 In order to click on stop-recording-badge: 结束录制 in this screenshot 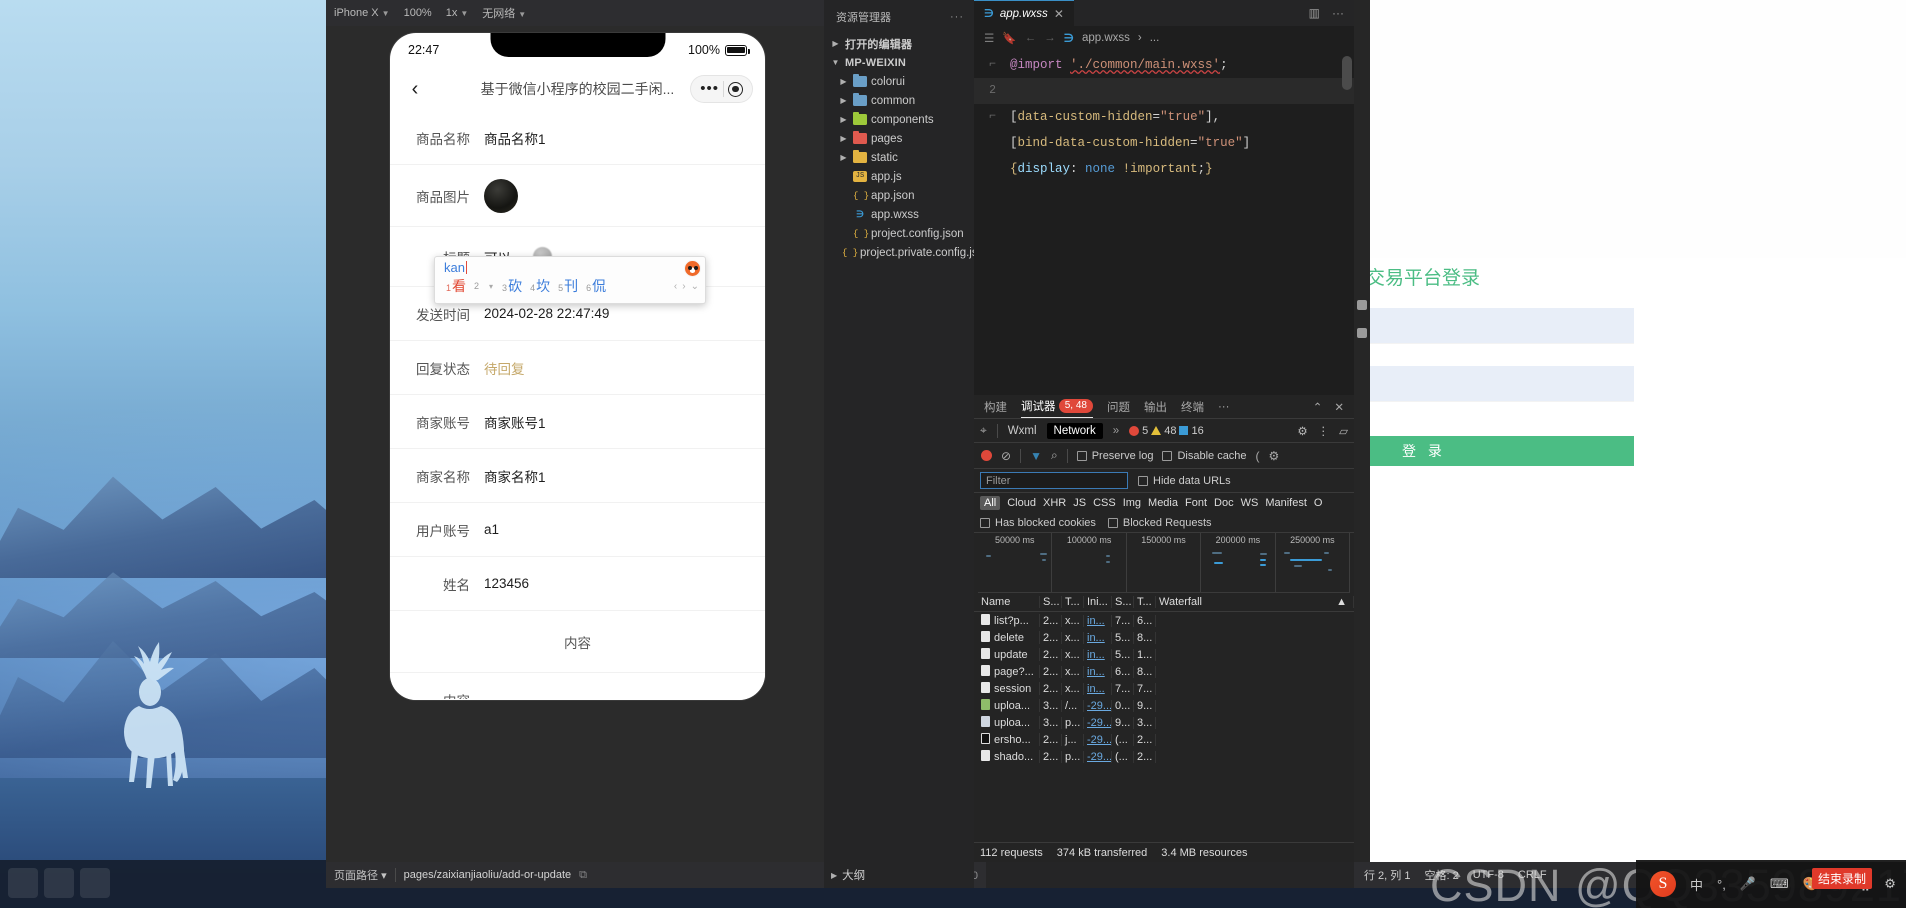, I will do `click(1841, 878)`.